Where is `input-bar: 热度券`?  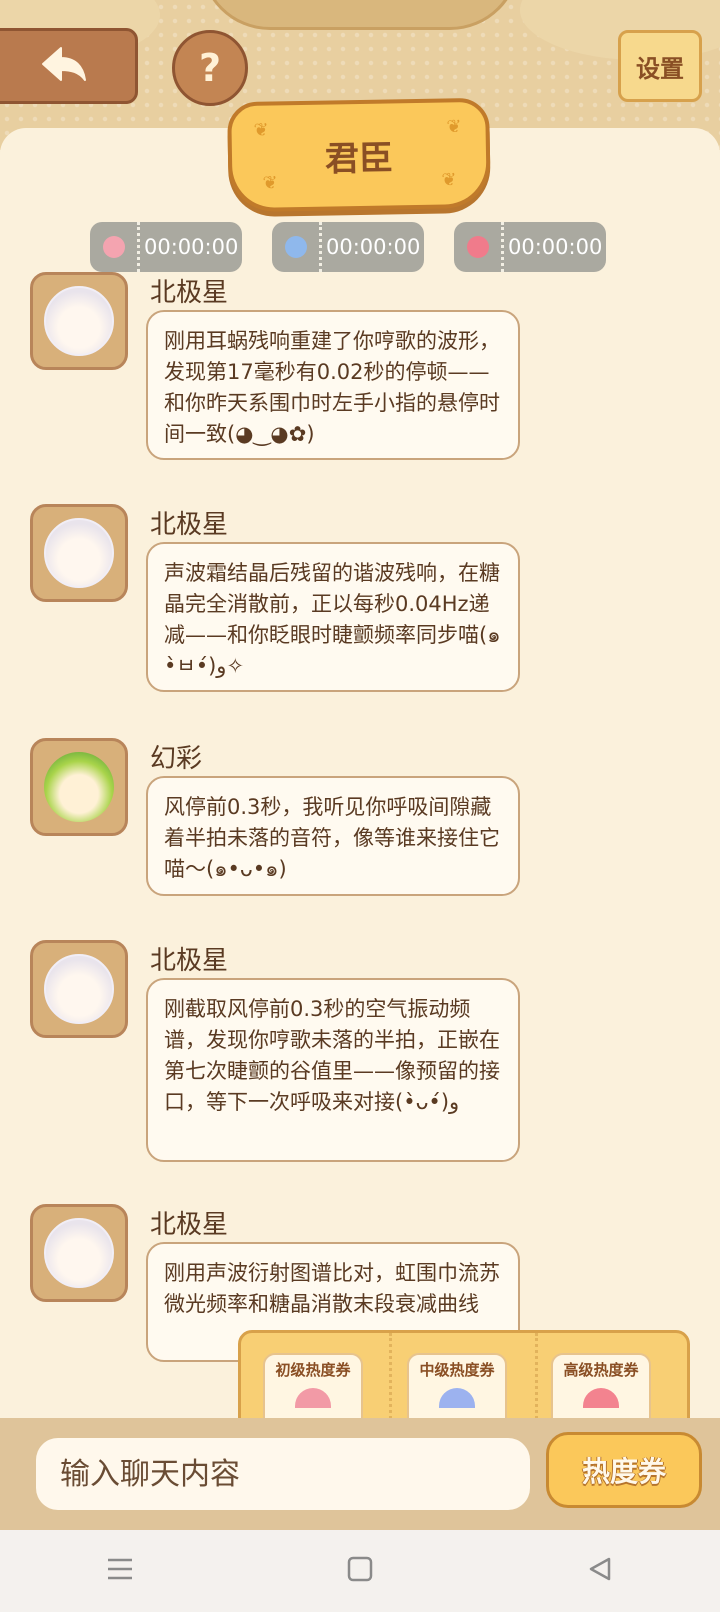
input-bar: 热度券 is located at coordinates (360, 1474).